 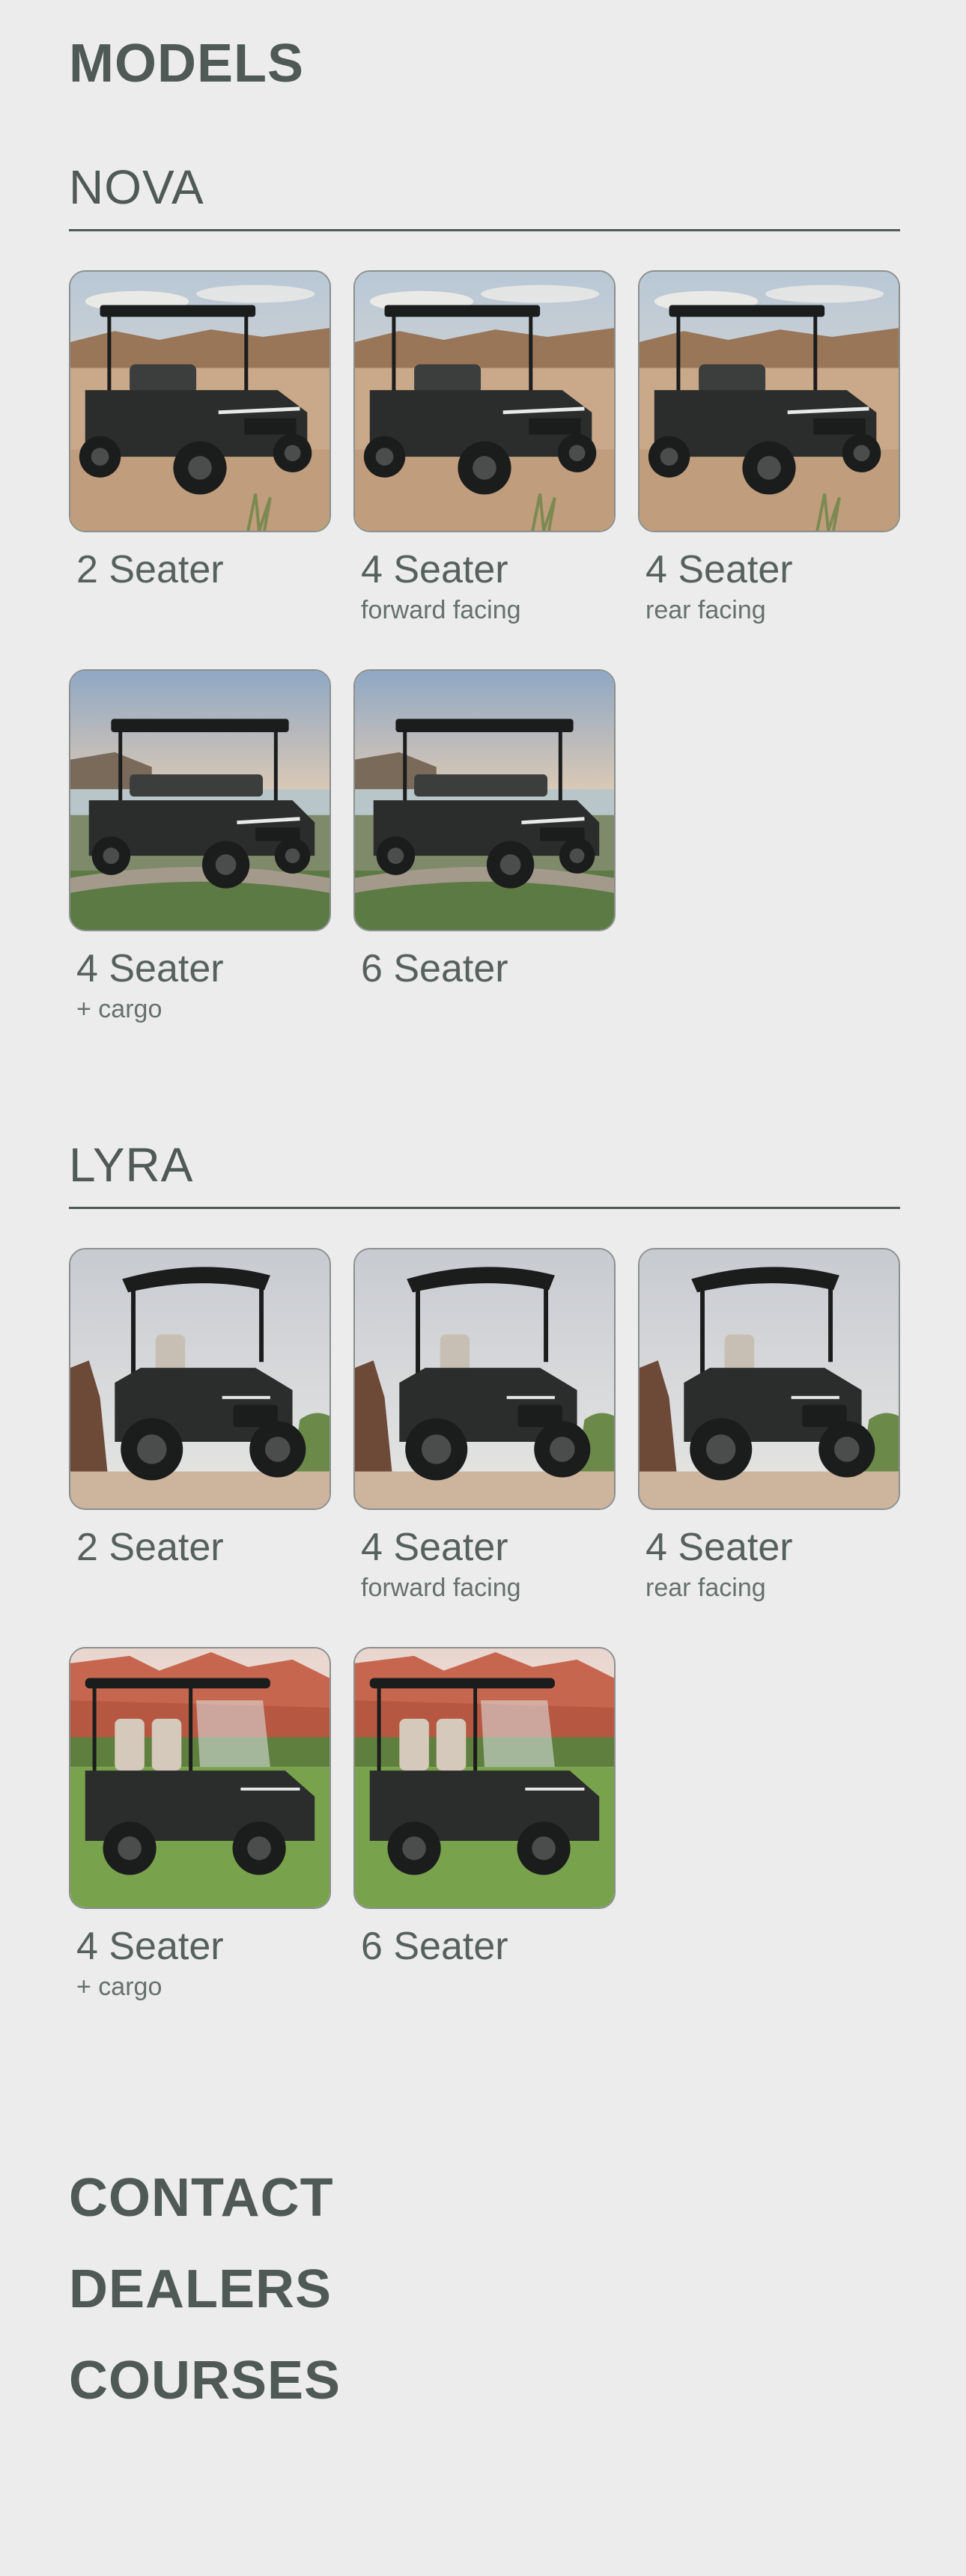 I want to click on nav-dealers-link: DEALERS, so click(x=205, y=2289).